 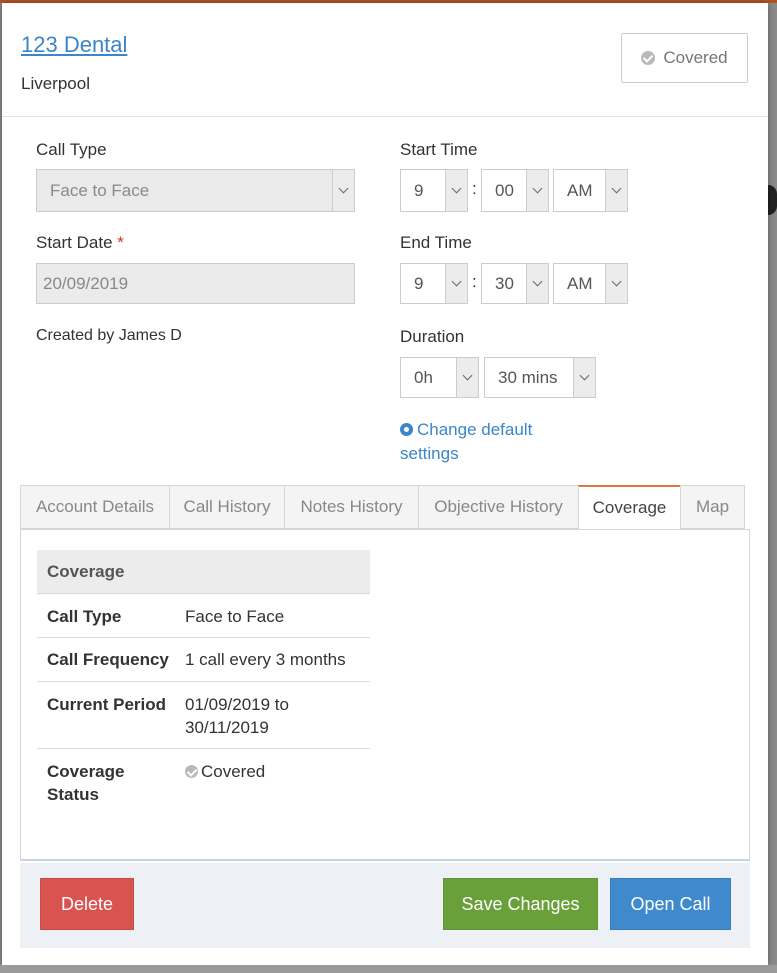 I want to click on row-value: Covered, so click(x=275, y=771).